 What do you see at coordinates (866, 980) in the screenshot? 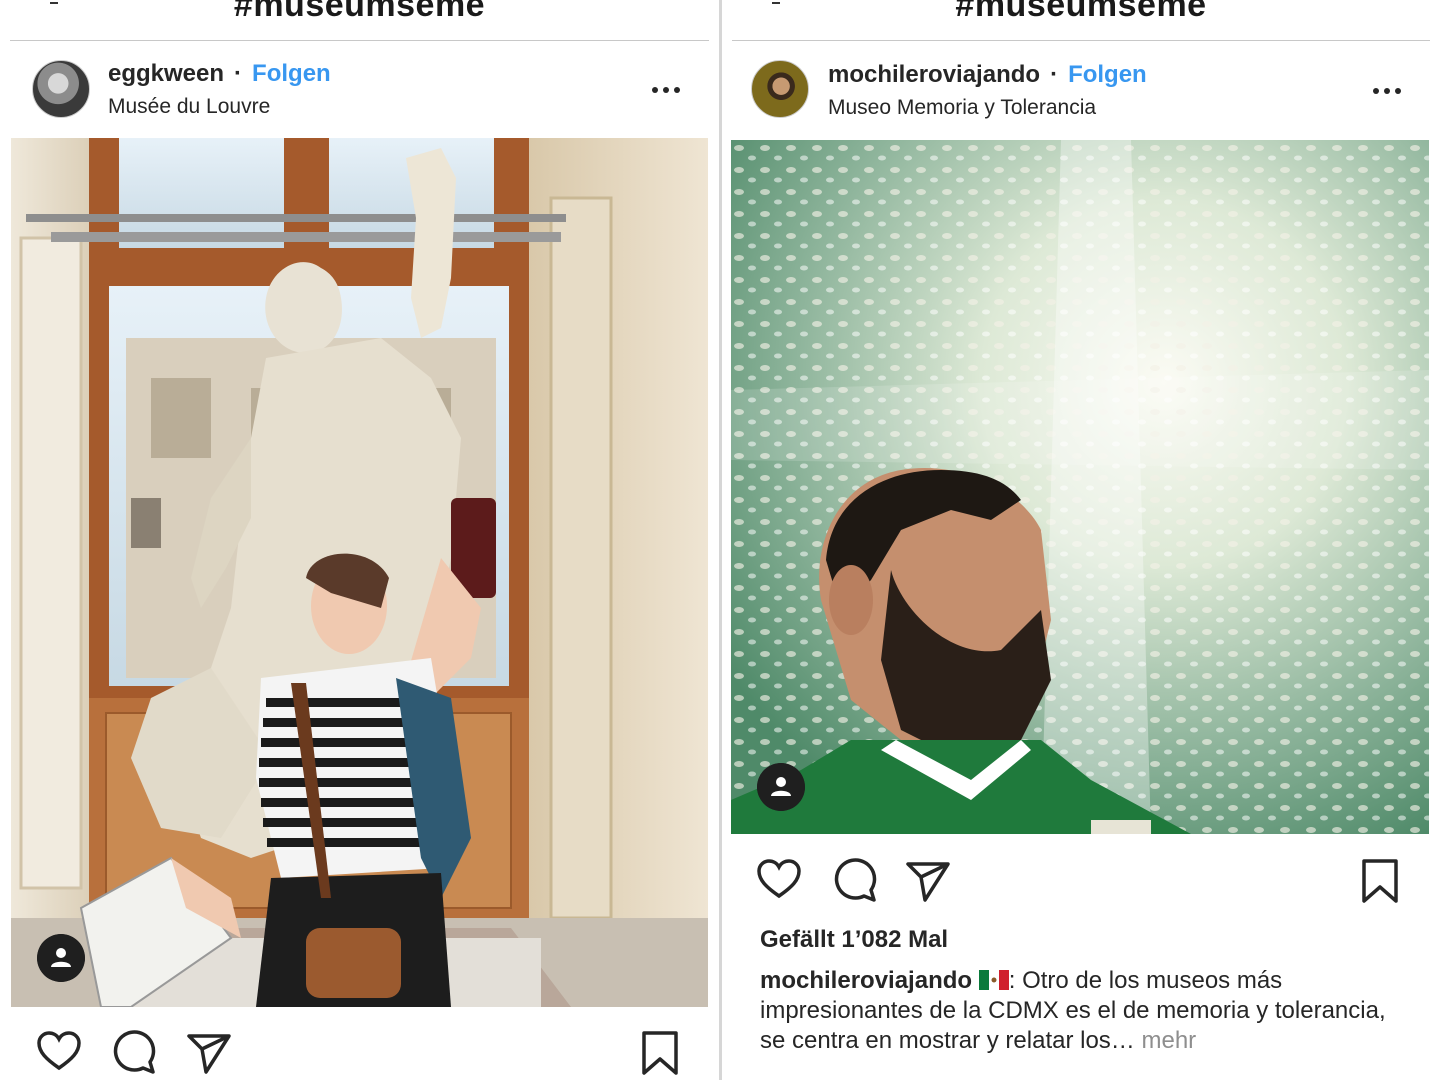
I see `caption-username: mochileroviajando` at bounding box center [866, 980].